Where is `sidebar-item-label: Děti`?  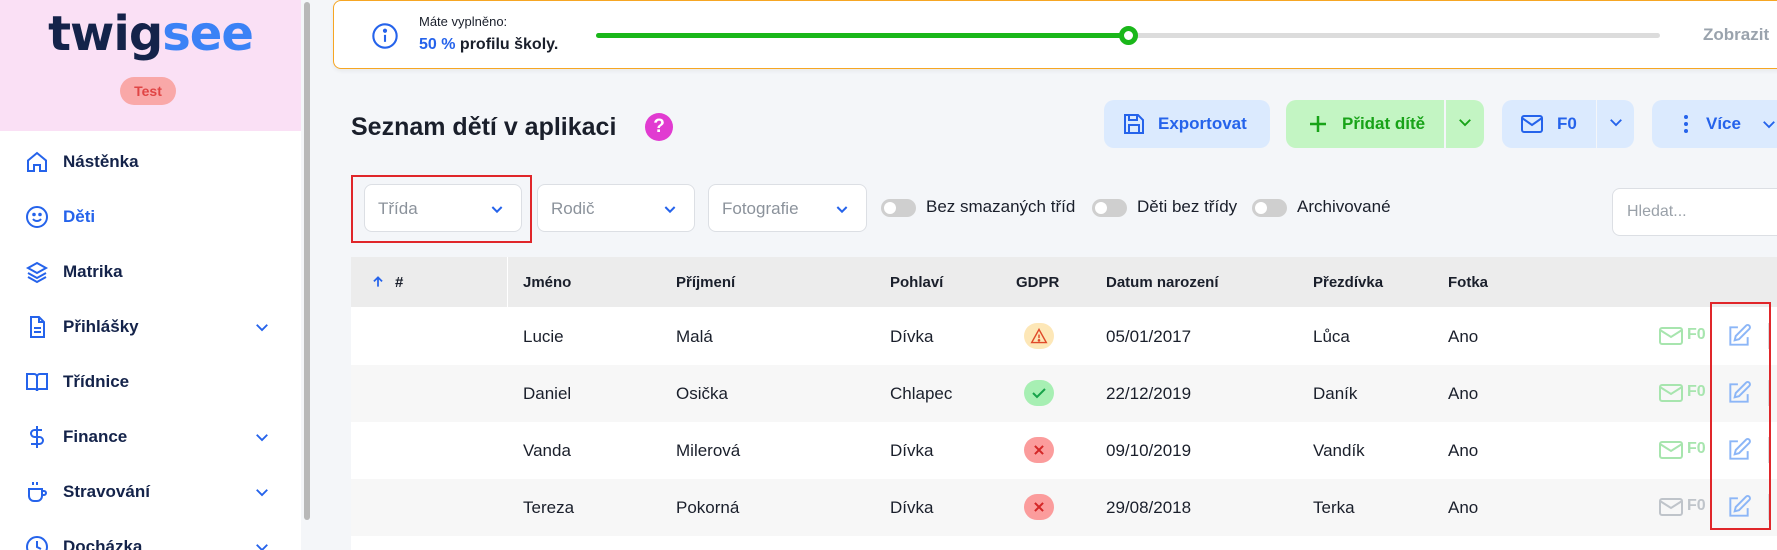
sidebar-item-label: Děti is located at coordinates (79, 216).